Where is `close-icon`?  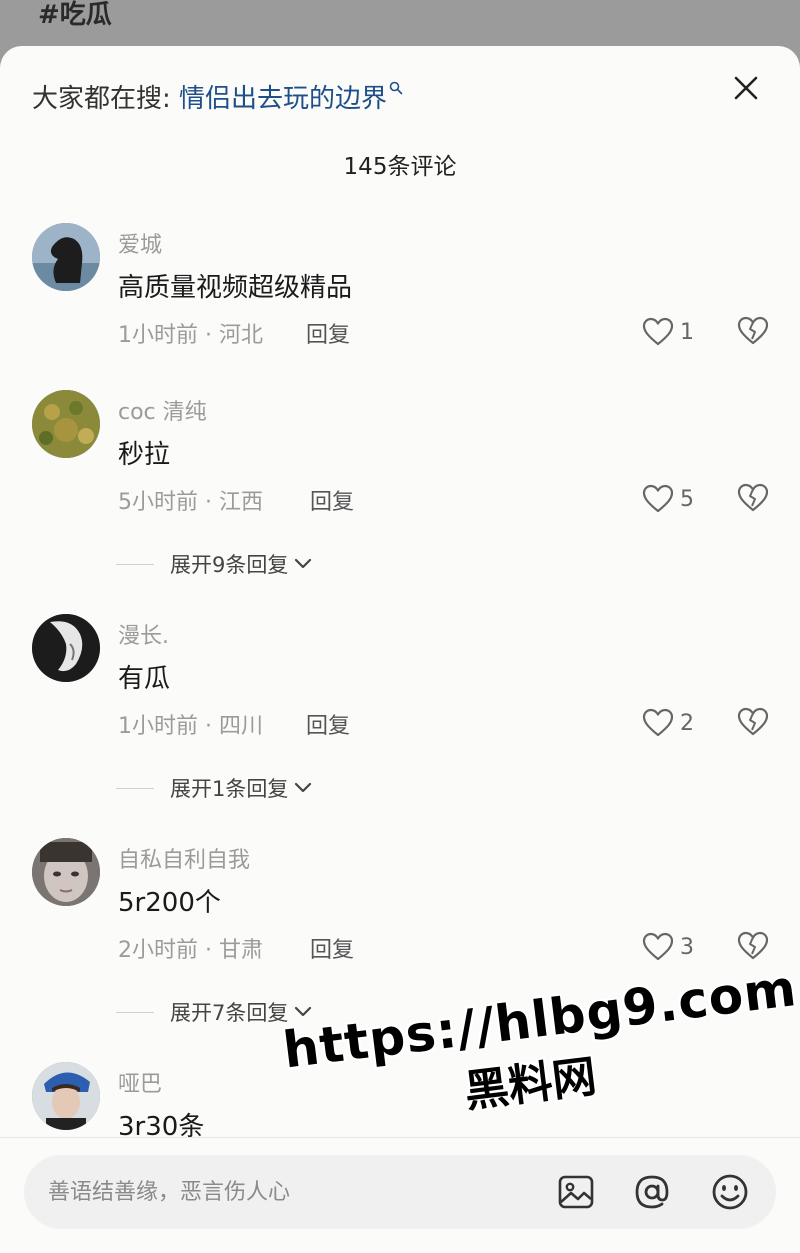
close-icon is located at coordinates (746, 88).